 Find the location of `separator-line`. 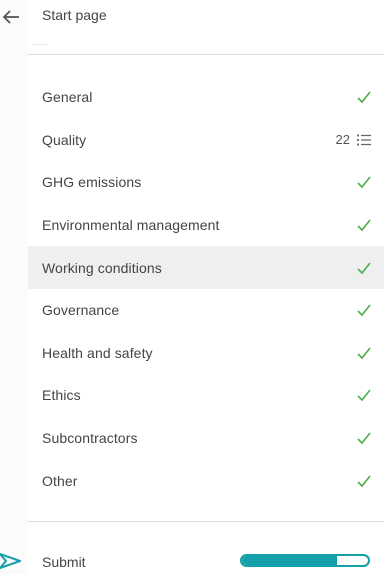

separator-line is located at coordinates (40, 44).